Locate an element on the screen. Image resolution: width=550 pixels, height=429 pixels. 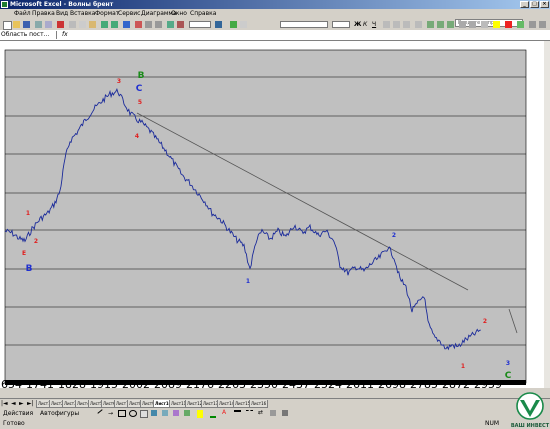
redo-icon is located at coordinates (114, 24).